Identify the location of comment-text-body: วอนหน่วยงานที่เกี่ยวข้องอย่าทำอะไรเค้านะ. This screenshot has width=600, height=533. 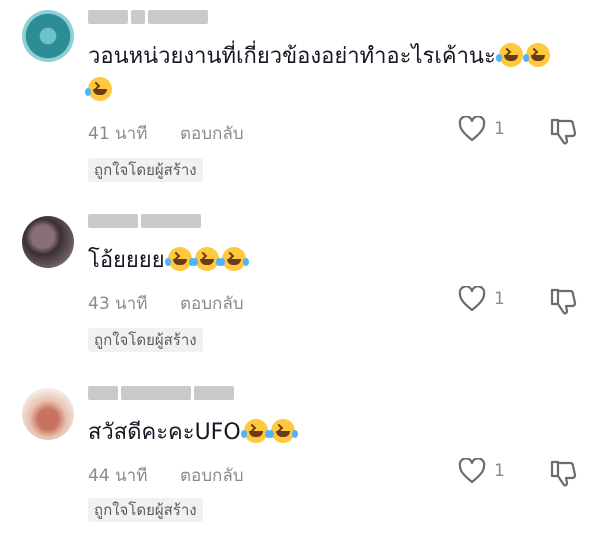
(292, 56).